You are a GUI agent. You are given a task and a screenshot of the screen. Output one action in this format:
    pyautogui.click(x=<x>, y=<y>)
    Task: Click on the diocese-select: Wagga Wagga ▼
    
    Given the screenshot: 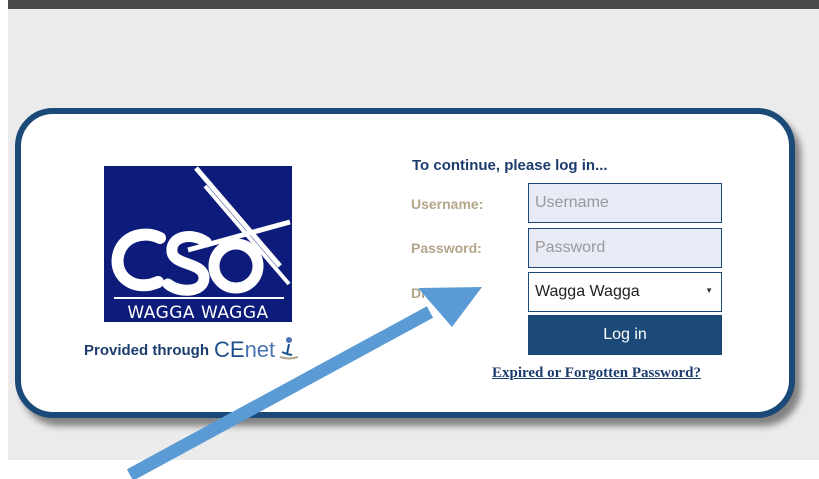 What is the action you would take?
    pyautogui.click(x=625, y=292)
    